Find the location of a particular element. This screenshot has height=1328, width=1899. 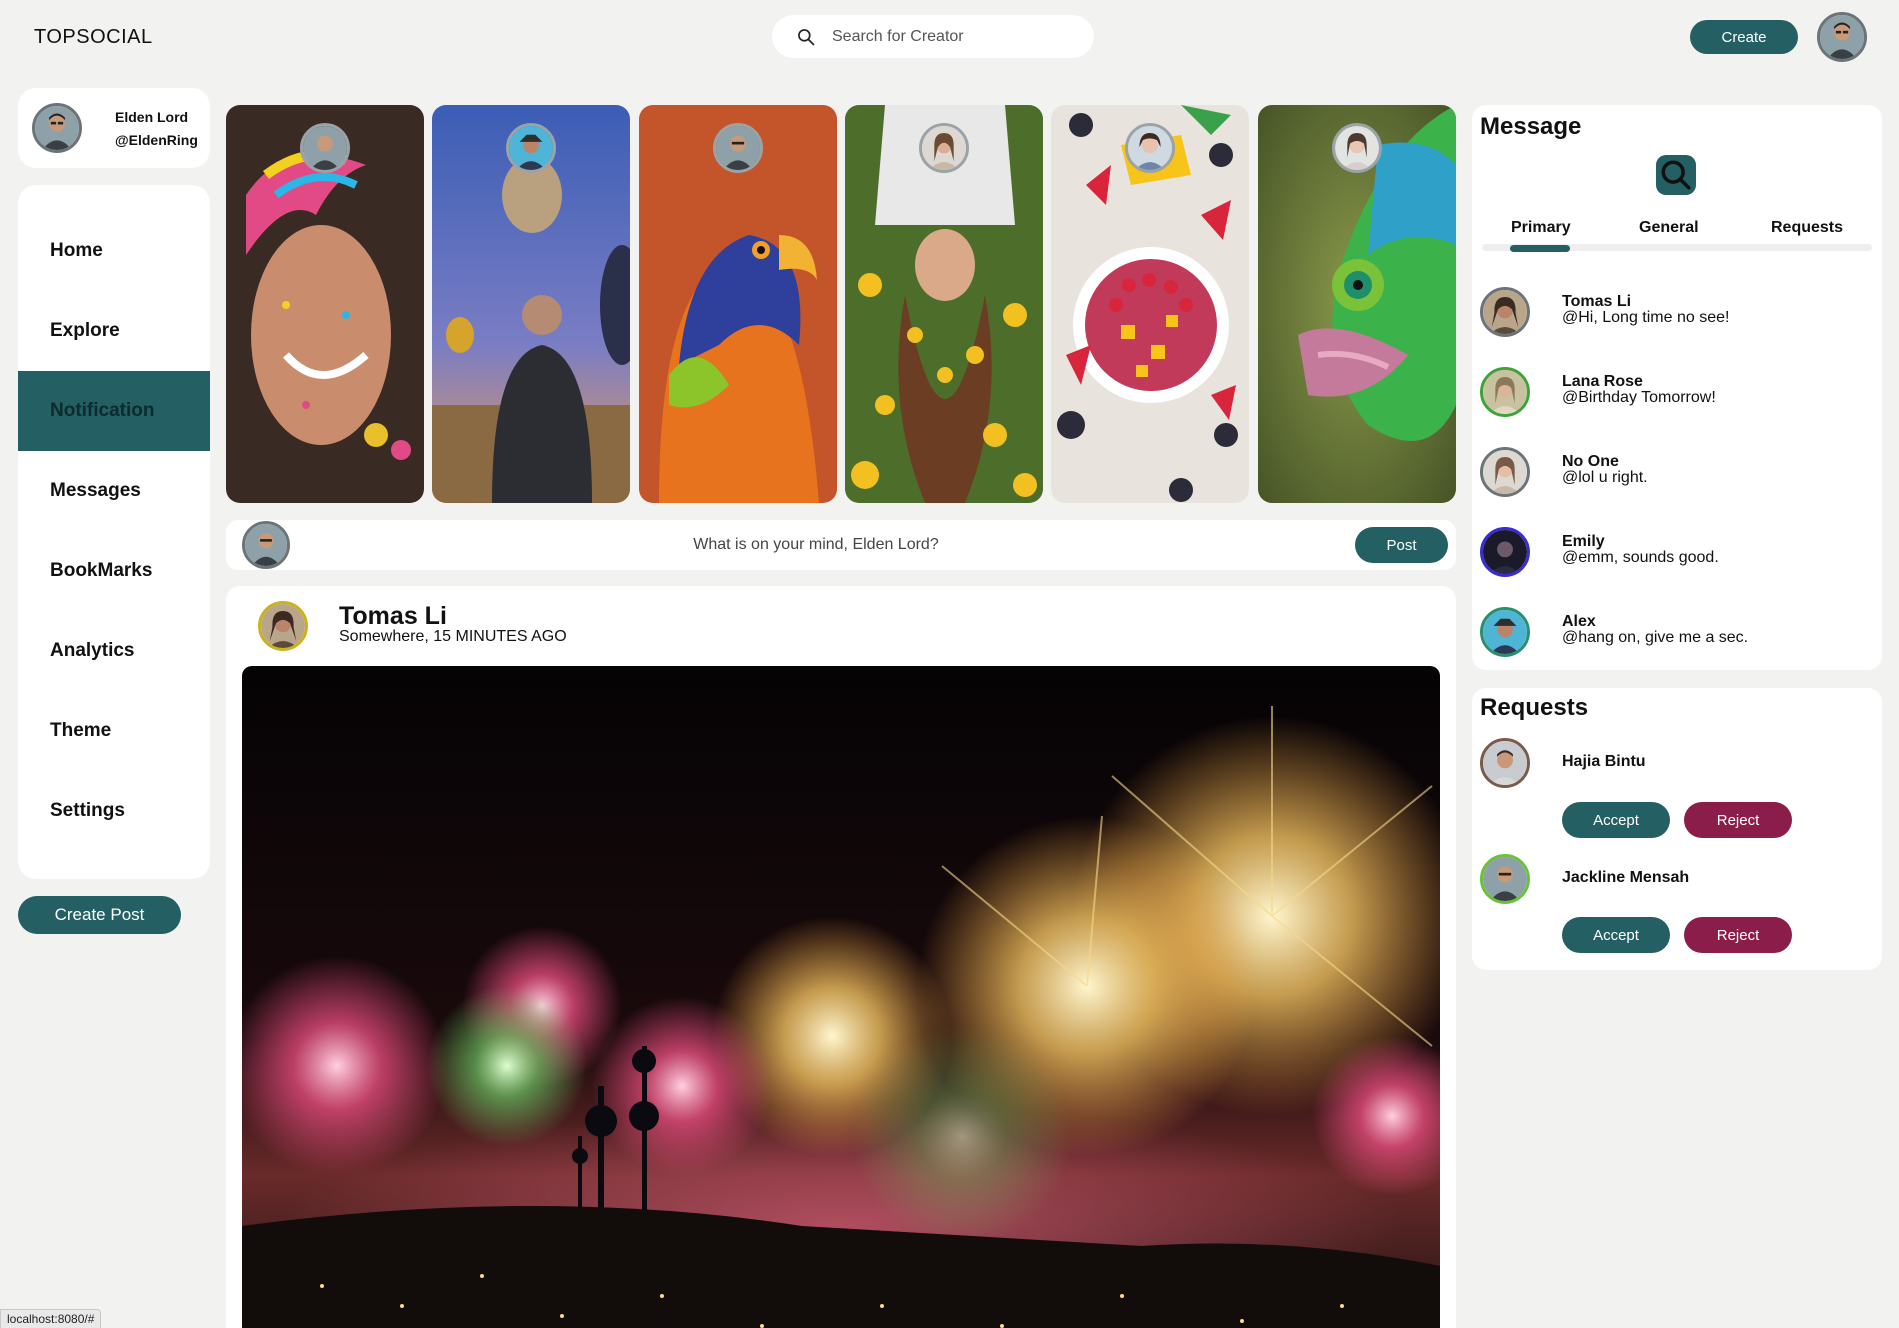

post-composer: Post is located at coordinates (841, 545).